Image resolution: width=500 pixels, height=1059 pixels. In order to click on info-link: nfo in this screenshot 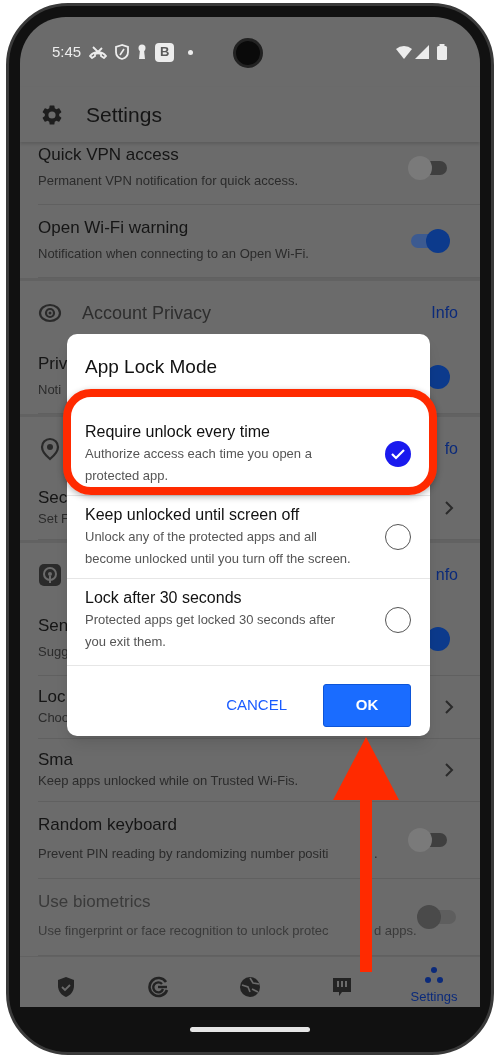, I will do `click(446, 575)`.